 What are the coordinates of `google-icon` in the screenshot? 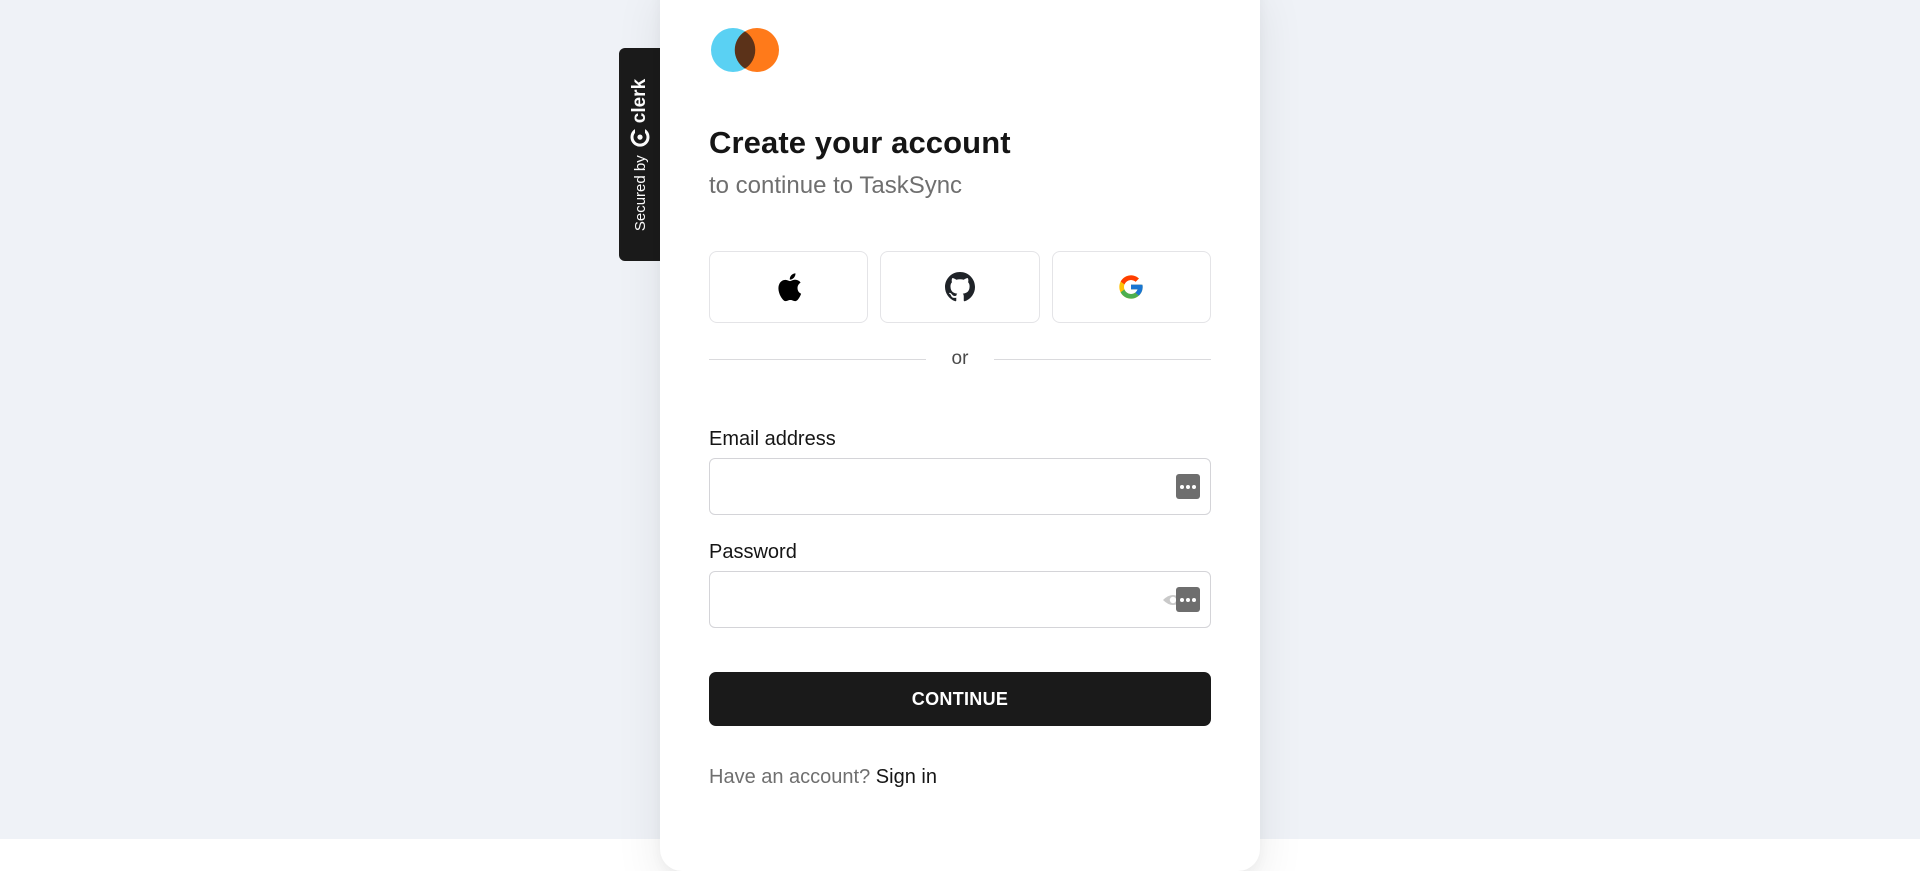 It's located at (1131, 287).